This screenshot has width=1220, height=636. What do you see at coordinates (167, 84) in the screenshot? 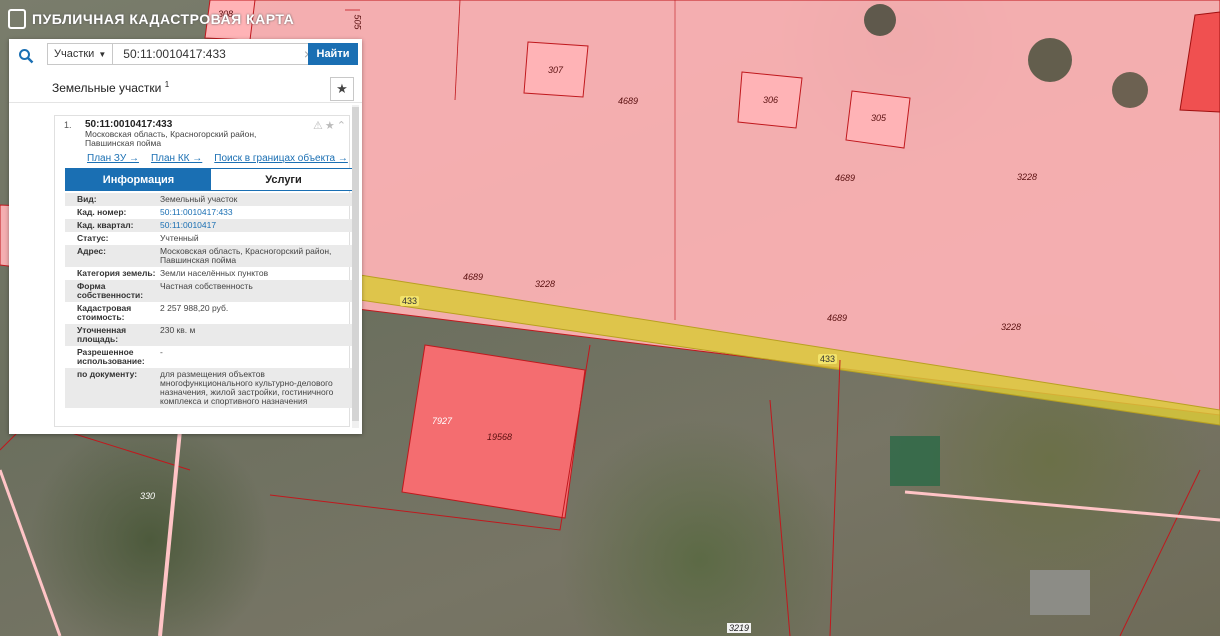
I see `results-count: 1` at bounding box center [167, 84].